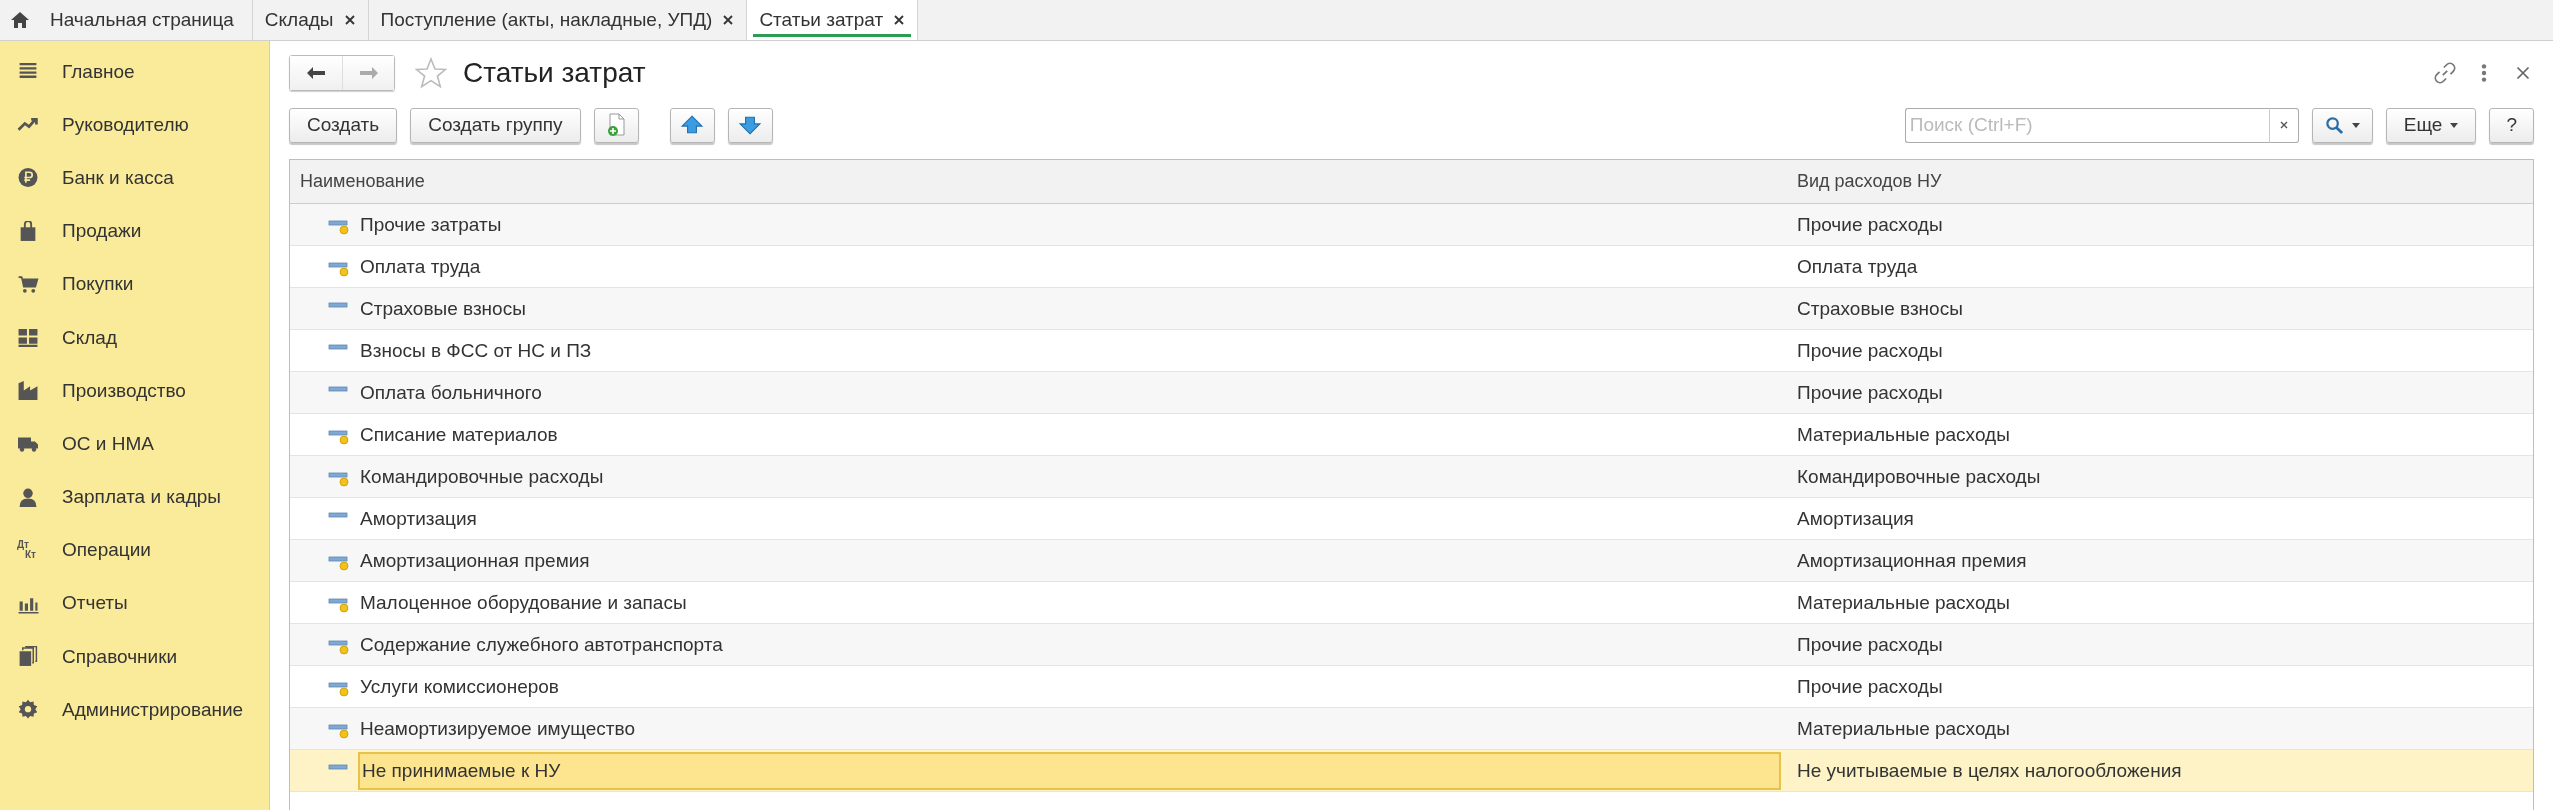 The image size is (2553, 810). Describe the element at coordinates (2160, 181) in the screenshot. I see `column-header: Вид расходов НУ` at that location.